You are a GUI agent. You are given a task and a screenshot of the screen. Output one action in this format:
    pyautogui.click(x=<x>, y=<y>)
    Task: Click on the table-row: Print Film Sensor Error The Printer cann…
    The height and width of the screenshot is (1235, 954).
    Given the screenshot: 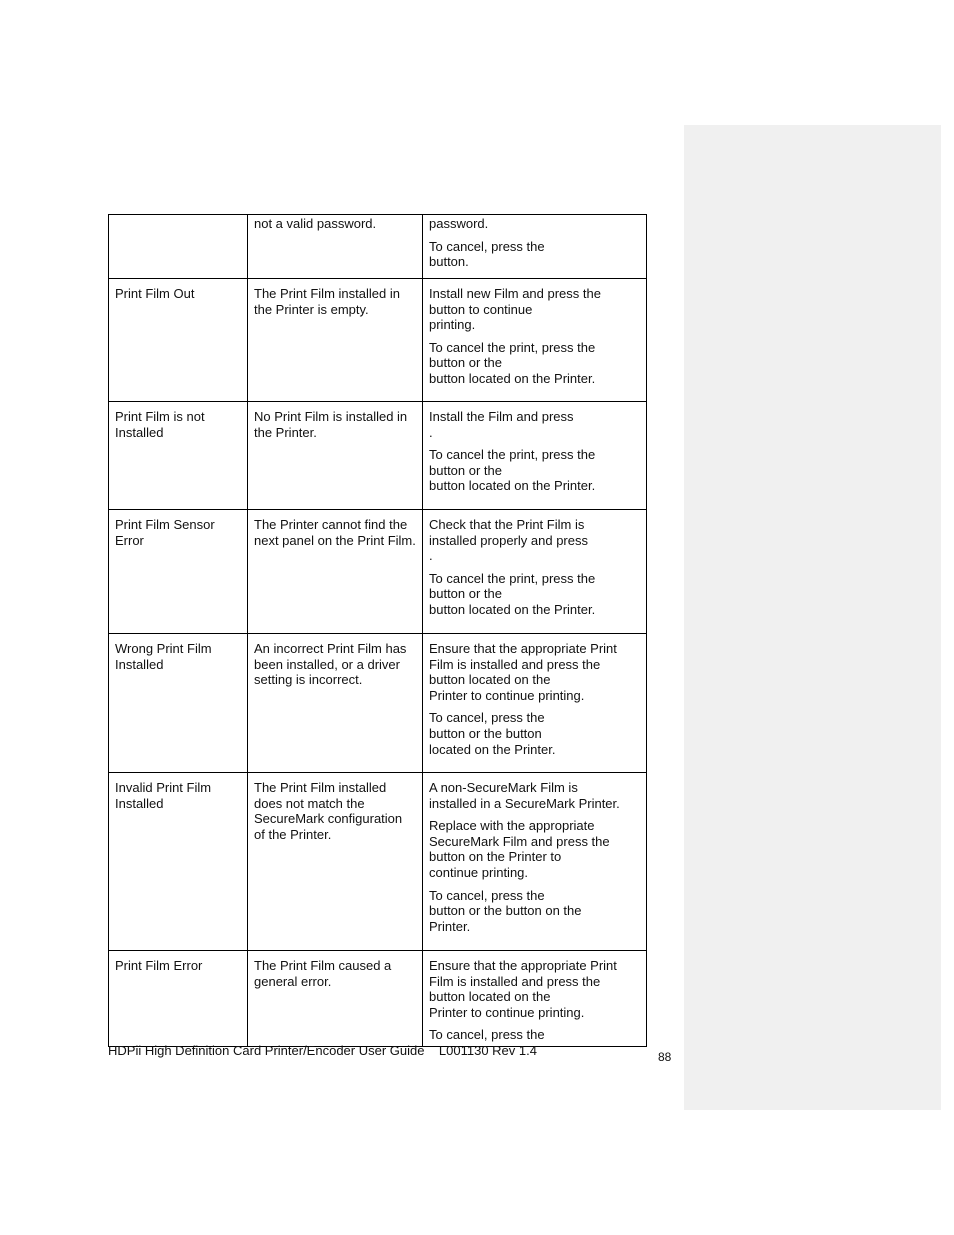 What is the action you would take?
    pyautogui.click(x=377, y=571)
    